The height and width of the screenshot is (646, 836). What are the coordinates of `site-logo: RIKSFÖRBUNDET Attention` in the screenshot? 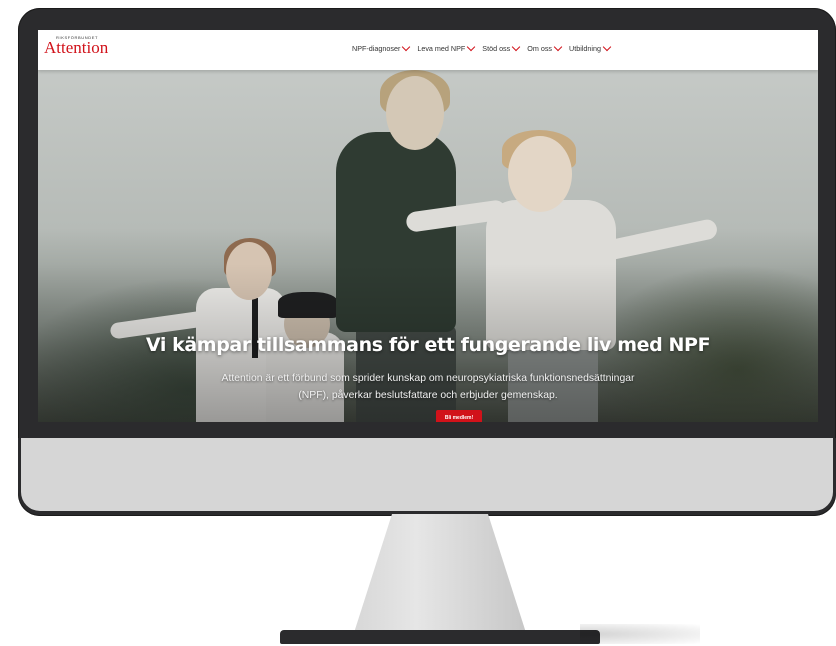 It's located at (76, 46).